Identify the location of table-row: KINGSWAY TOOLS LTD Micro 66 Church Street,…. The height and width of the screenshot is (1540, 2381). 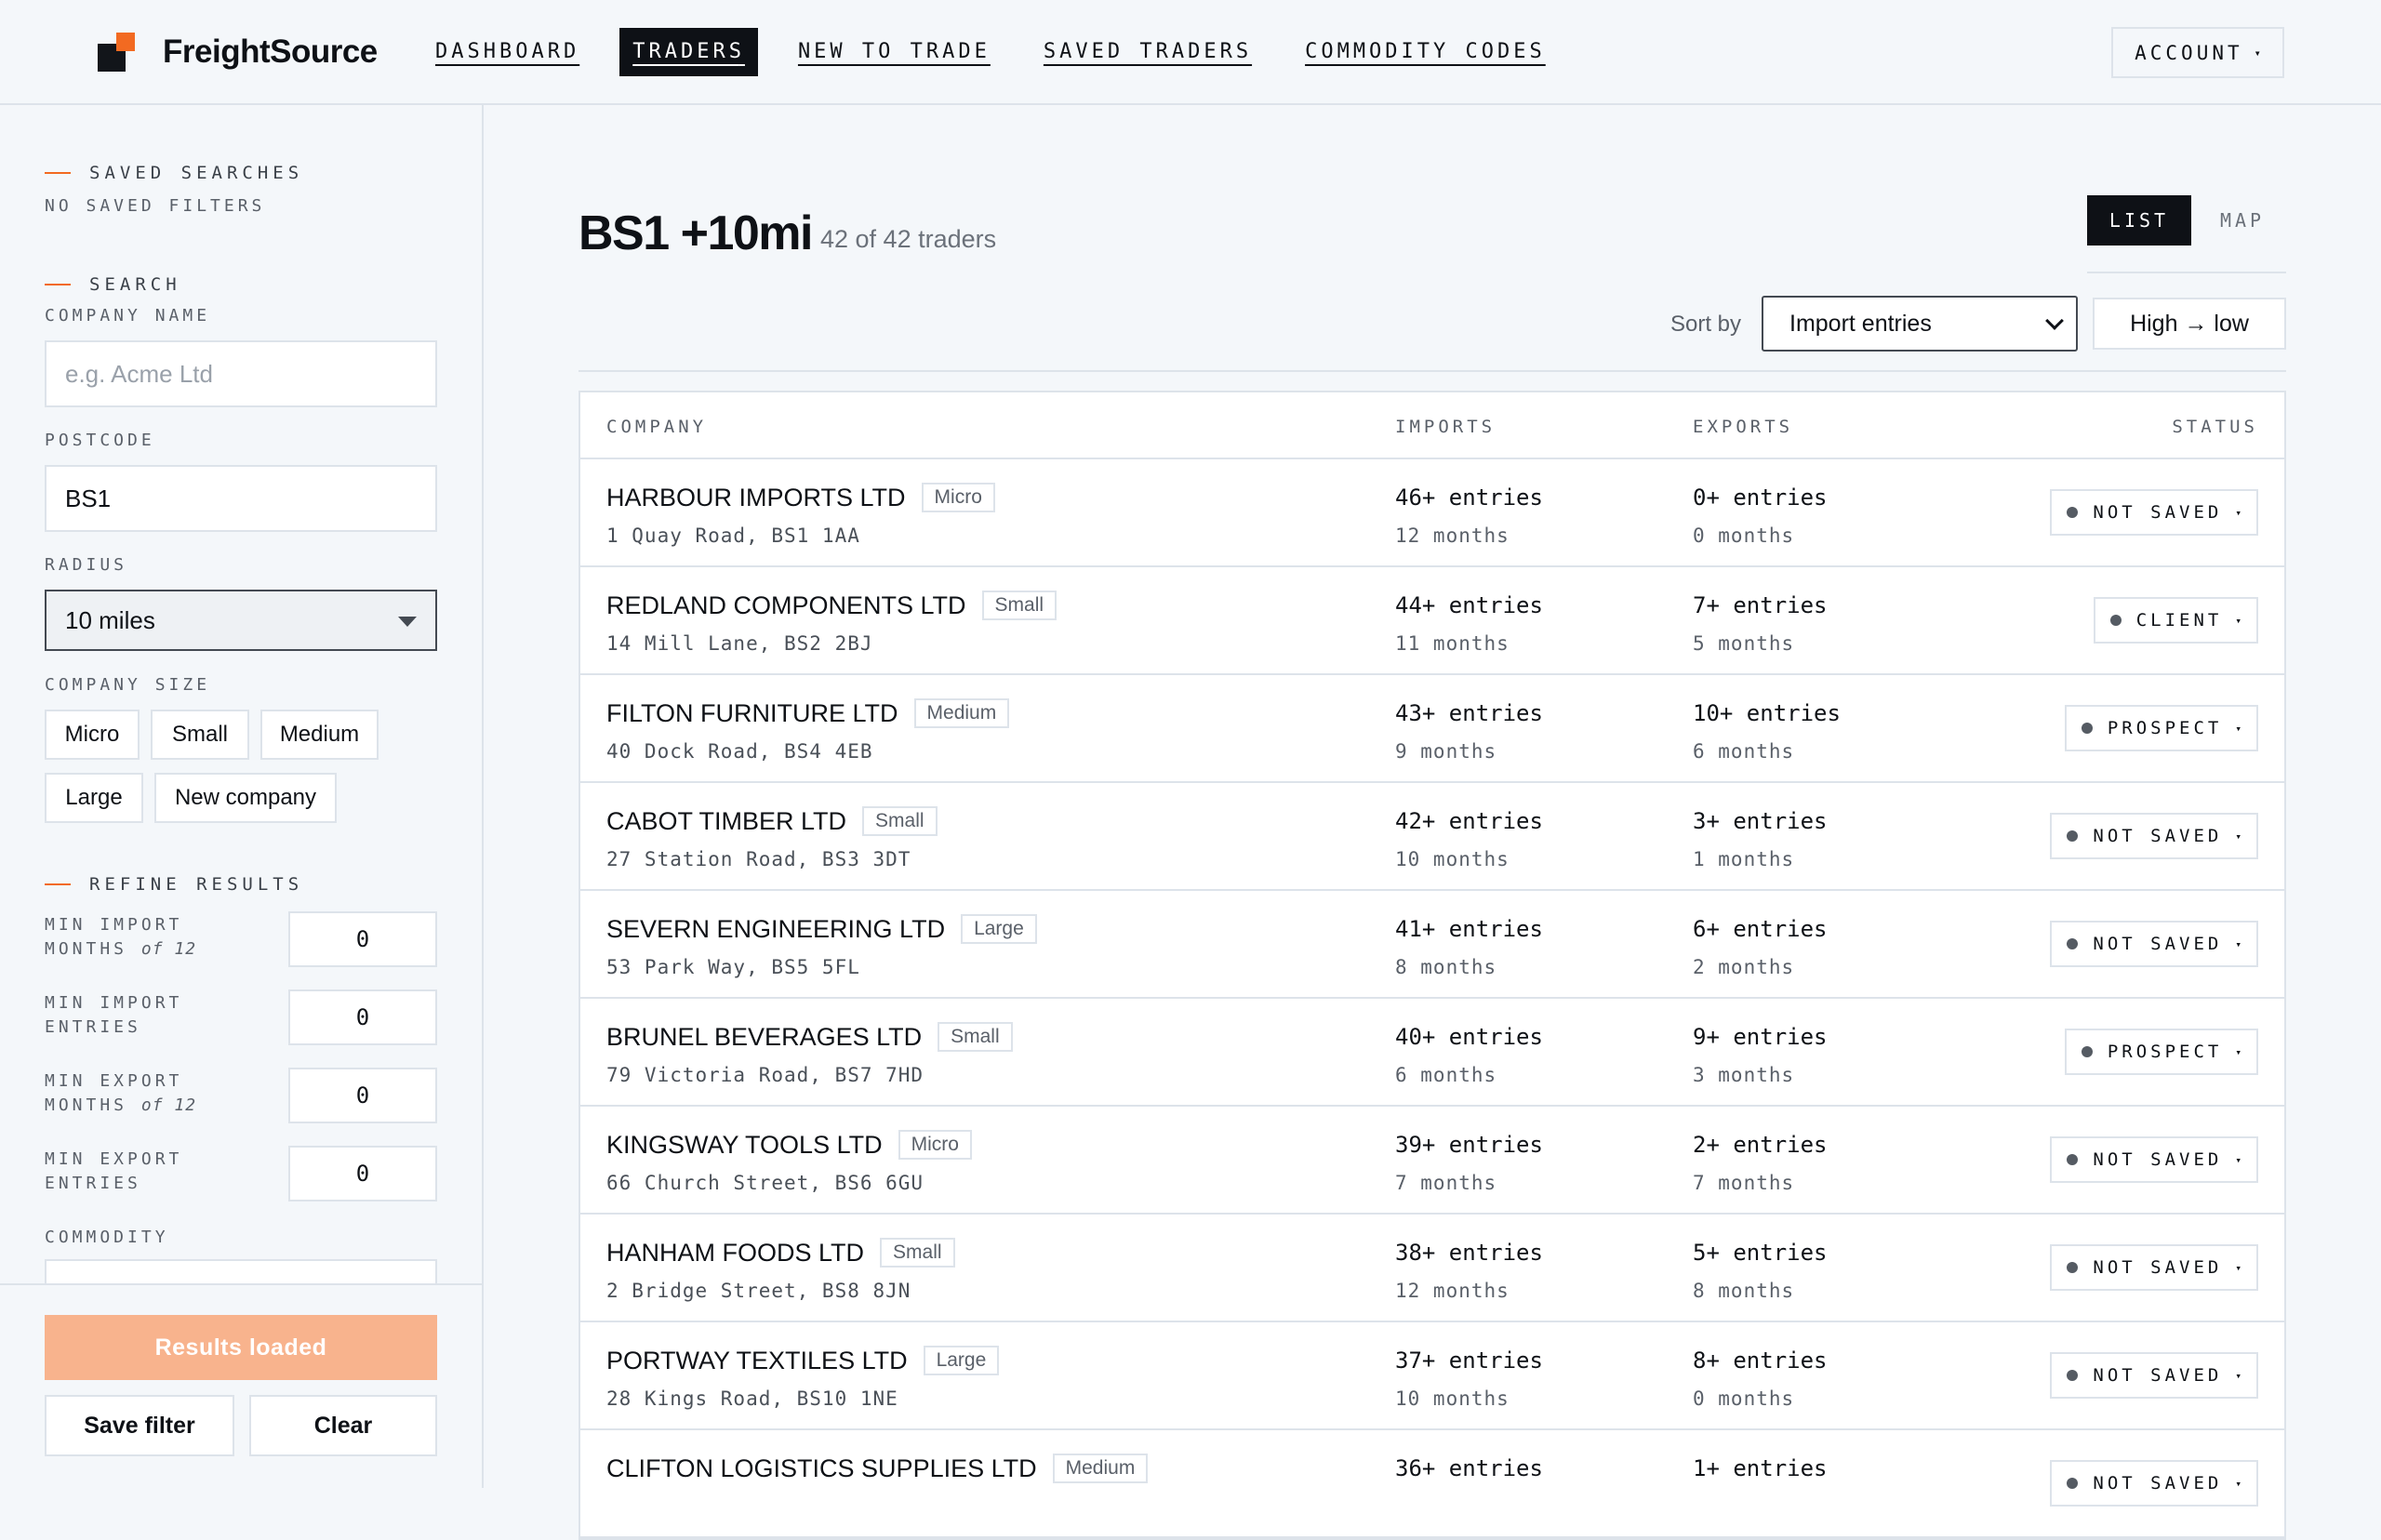
(1432, 1161).